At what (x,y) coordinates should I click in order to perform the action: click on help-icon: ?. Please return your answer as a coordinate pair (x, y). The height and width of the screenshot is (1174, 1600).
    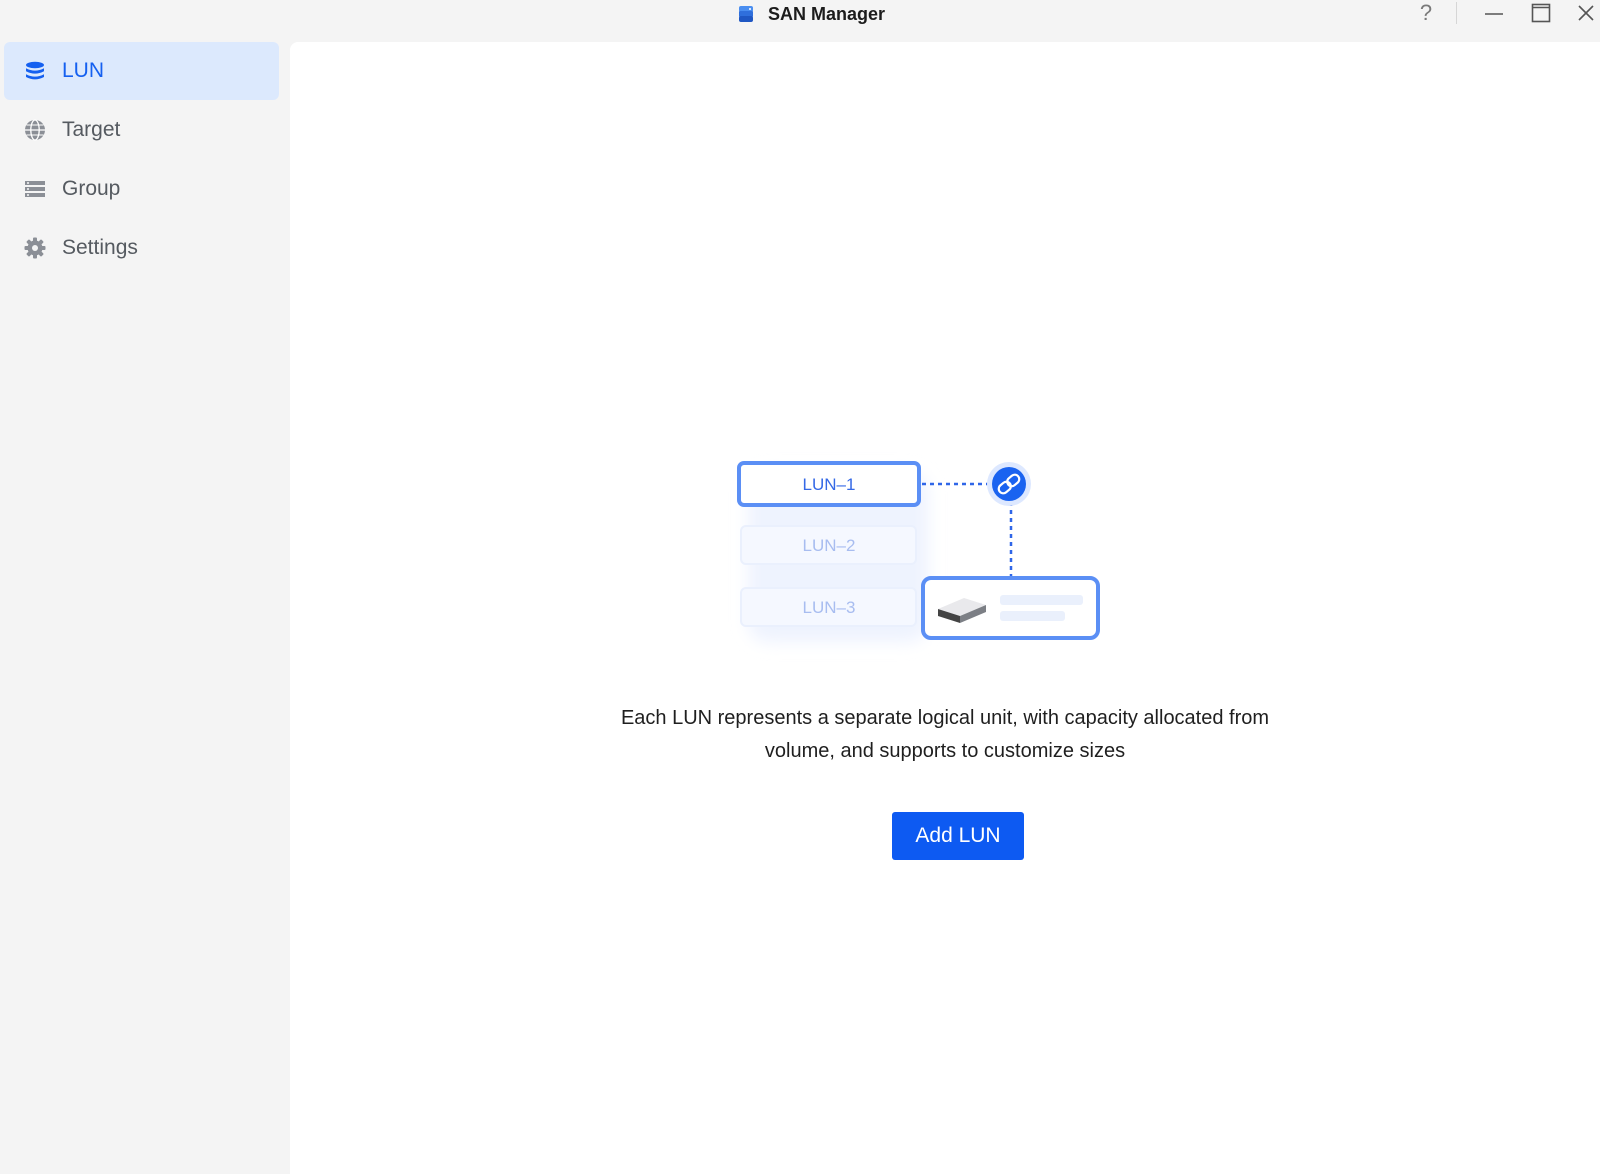
    Looking at the image, I should click on (1426, 12).